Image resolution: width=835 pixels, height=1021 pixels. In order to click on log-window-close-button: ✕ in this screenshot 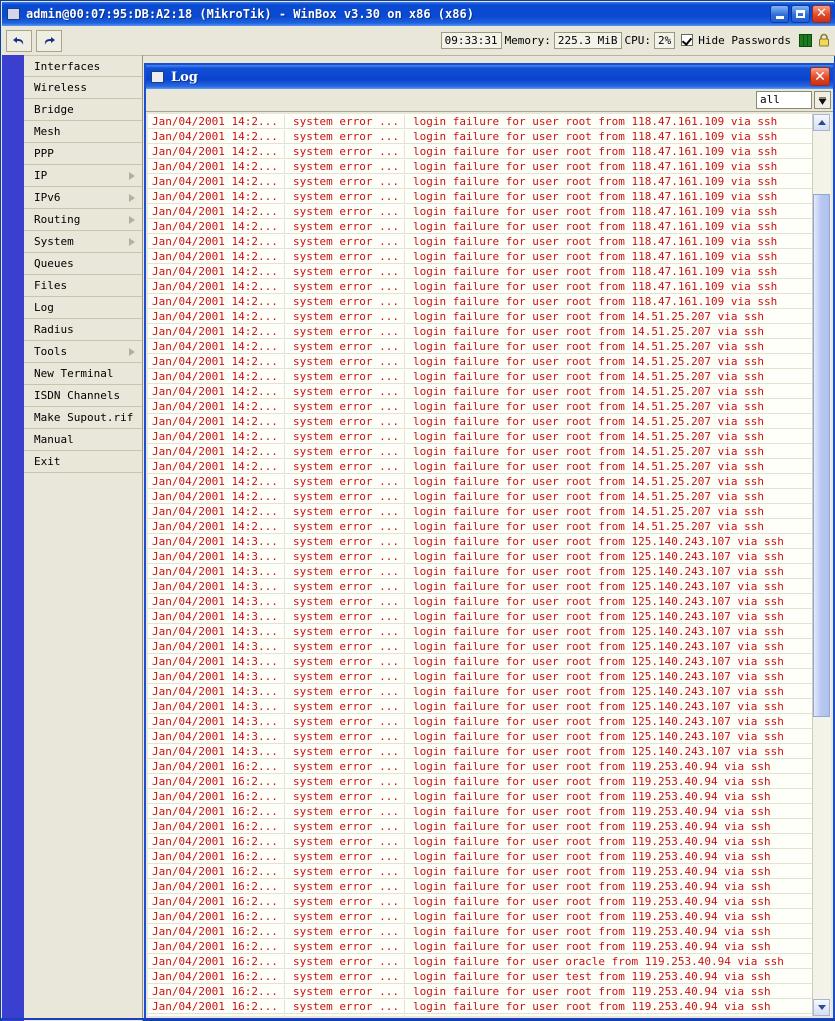, I will do `click(820, 76)`.